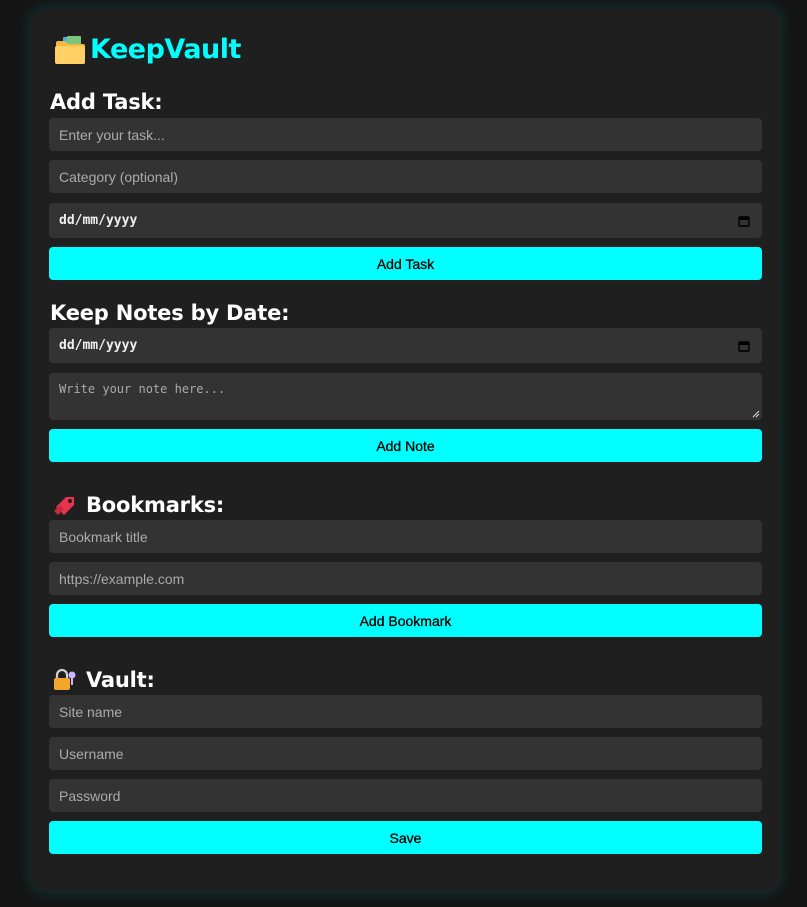 The image size is (807, 907). Describe the element at coordinates (405, 220) in the screenshot. I see `task-date-input: dd/mm/yyyy` at that location.